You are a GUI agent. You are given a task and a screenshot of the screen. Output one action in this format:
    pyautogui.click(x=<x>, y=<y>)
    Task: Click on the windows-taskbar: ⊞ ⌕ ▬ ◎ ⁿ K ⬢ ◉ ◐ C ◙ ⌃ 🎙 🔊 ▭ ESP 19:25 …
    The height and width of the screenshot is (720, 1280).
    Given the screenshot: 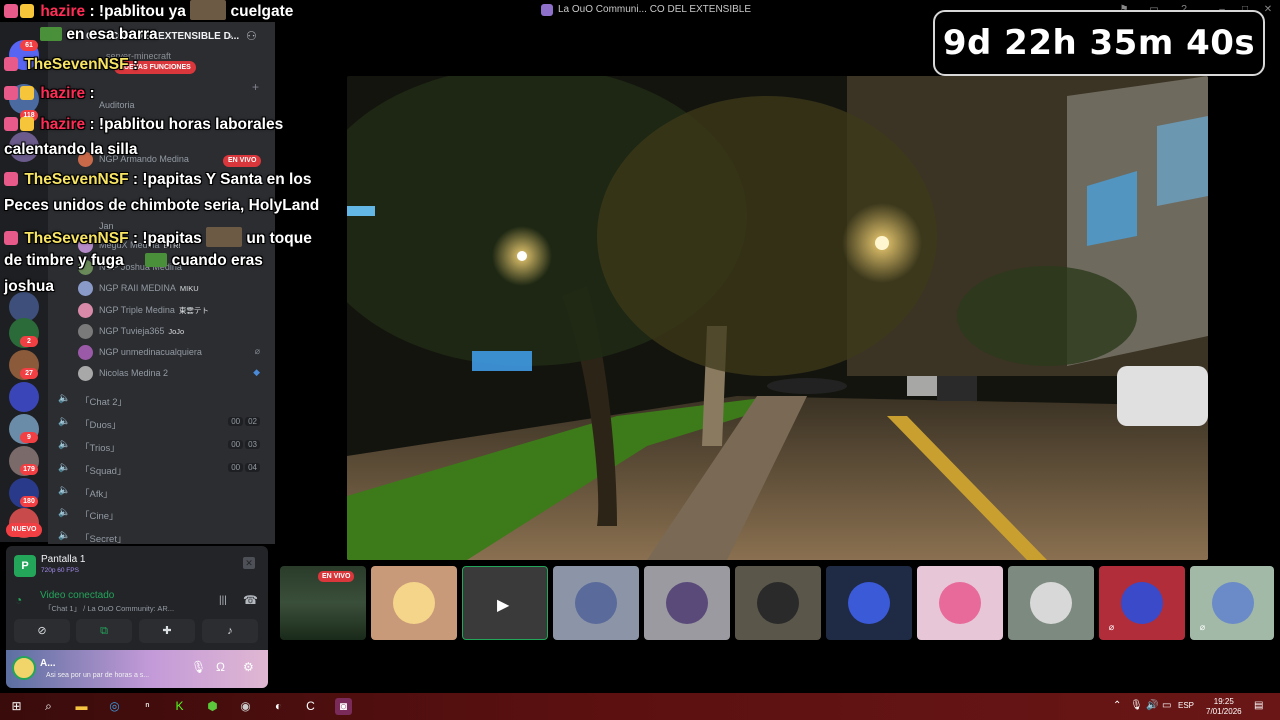 What is the action you would take?
    pyautogui.click(x=640, y=706)
    